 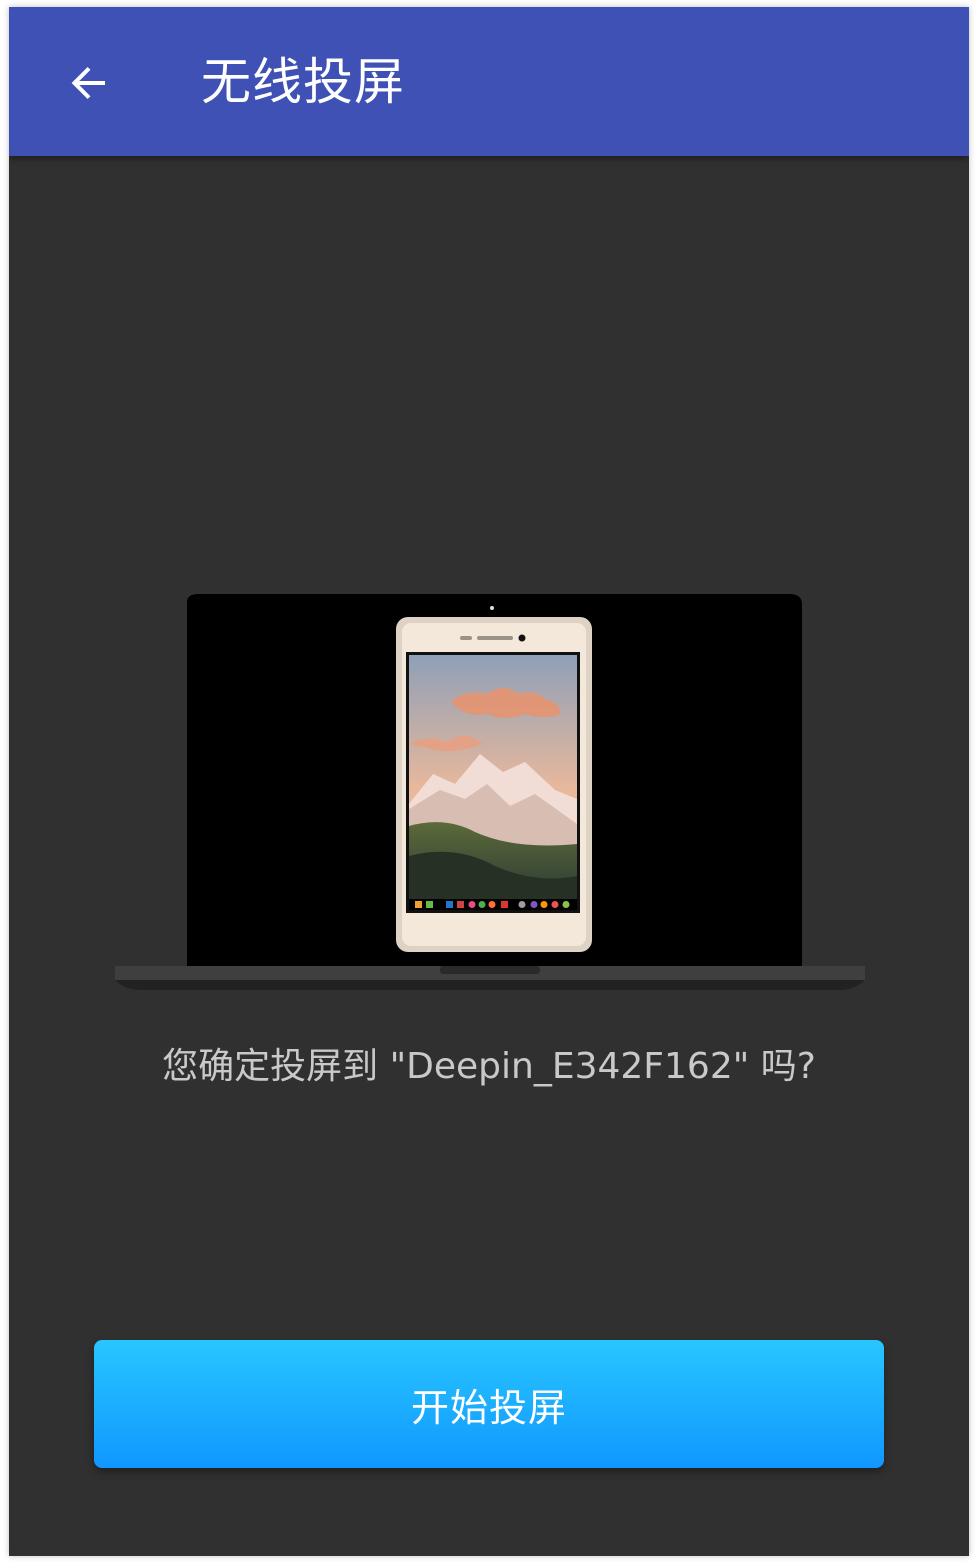 I want to click on arrow-back-icon, so click(x=88, y=83).